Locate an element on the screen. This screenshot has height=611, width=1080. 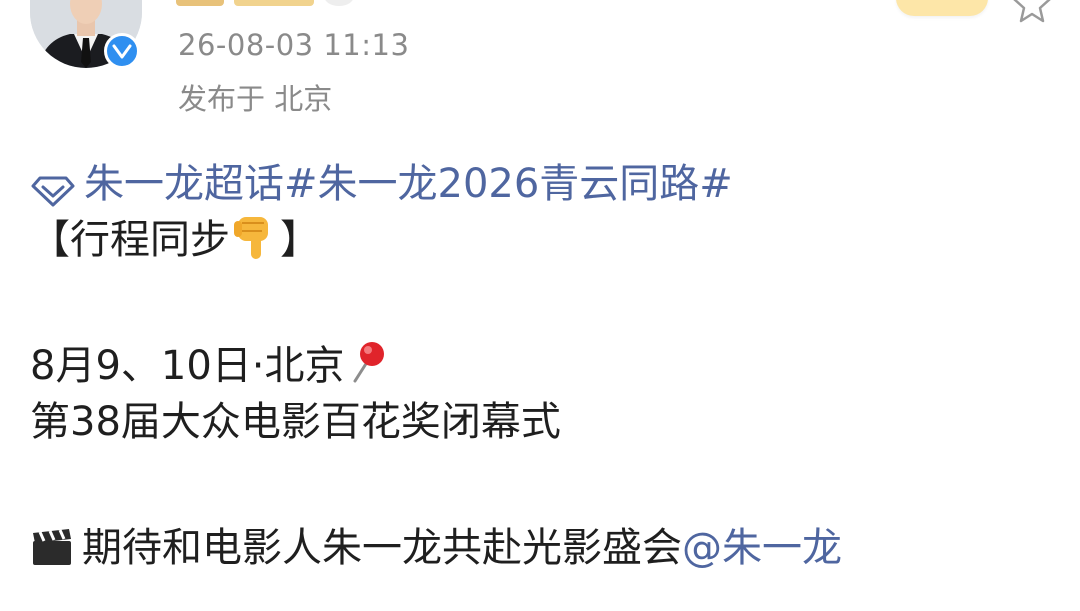
date-location-line: 8月9、10日·北京 is located at coordinates (550, 366).